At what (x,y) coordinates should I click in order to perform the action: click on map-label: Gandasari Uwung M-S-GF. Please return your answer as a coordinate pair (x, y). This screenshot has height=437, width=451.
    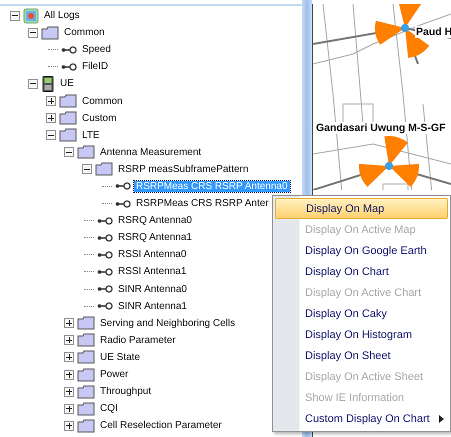
    Looking at the image, I should click on (381, 128).